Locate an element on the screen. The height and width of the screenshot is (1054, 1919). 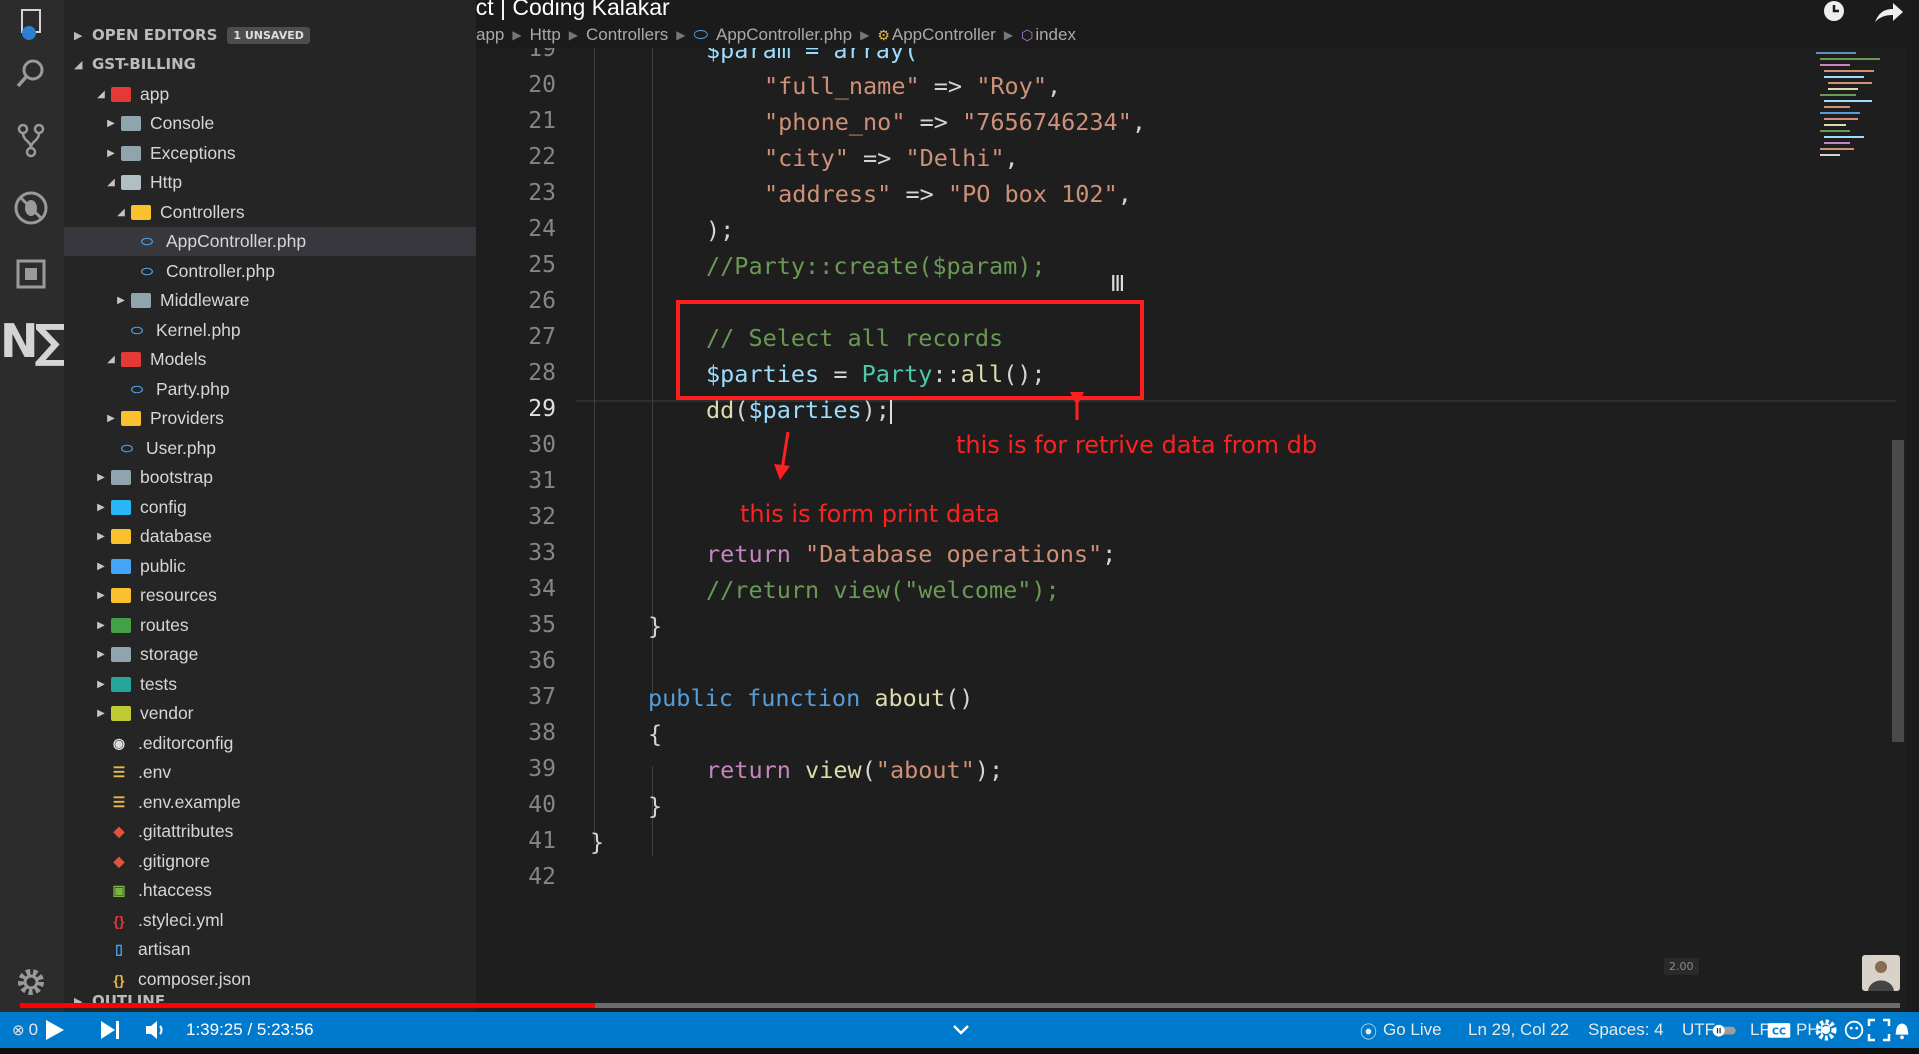
tree-file-kernel: ⬭ Kernel.php is located at coordinates (270, 330).